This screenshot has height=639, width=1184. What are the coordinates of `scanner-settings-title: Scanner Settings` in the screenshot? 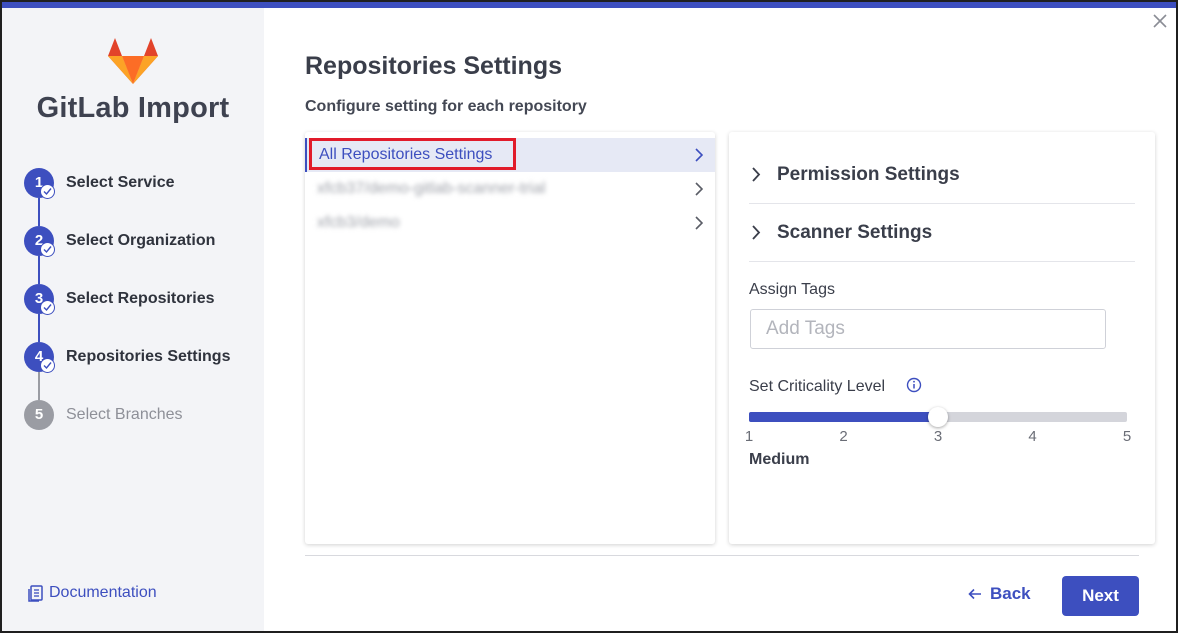 It's located at (855, 232).